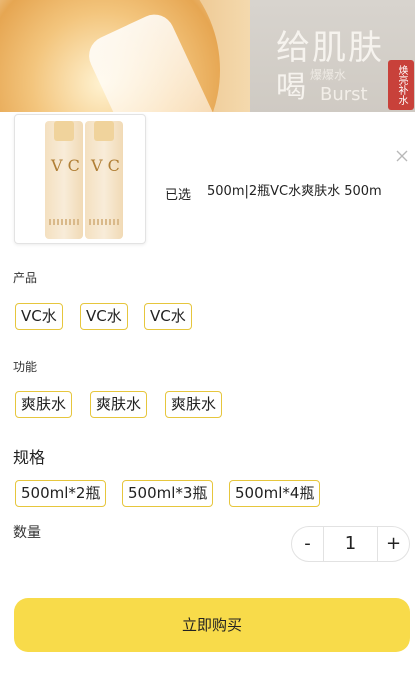  I want to click on close-icon, so click(402, 156).